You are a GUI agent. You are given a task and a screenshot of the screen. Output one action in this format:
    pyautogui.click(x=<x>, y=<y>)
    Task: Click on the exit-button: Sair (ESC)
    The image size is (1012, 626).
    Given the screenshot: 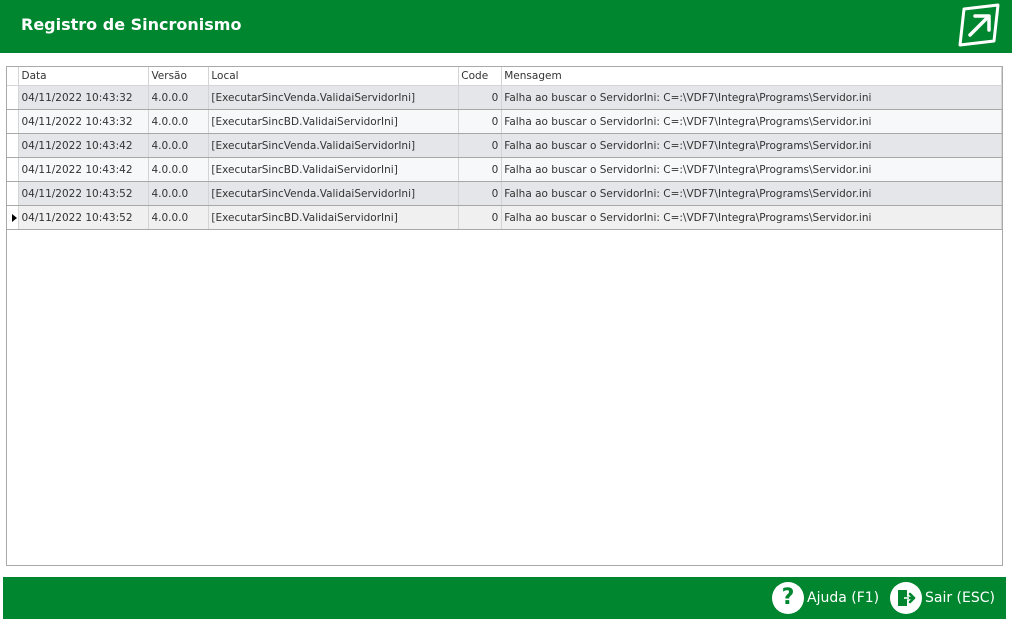 What is the action you would take?
    pyautogui.click(x=942, y=598)
    